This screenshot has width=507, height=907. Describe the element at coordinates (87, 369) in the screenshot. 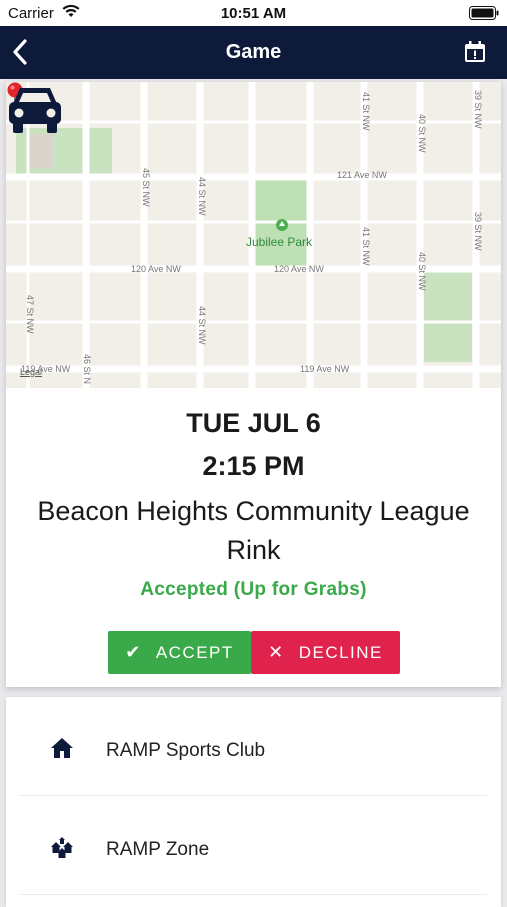

I see `road-label: 46 St N` at that location.